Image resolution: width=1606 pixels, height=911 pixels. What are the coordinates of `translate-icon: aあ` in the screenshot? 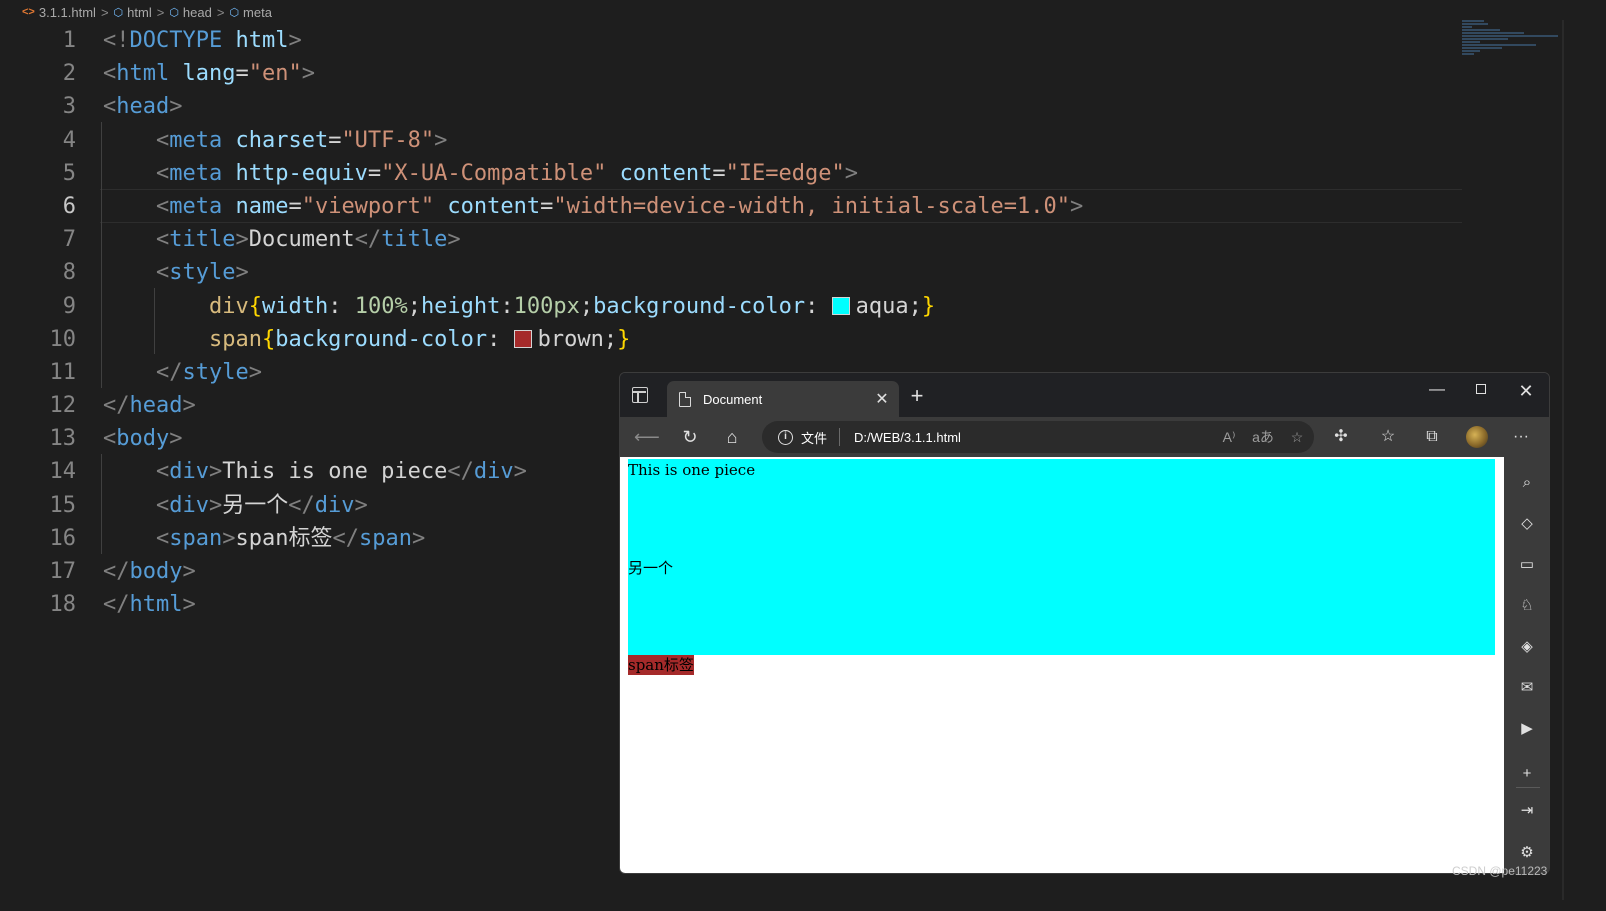 It's located at (1263, 437).